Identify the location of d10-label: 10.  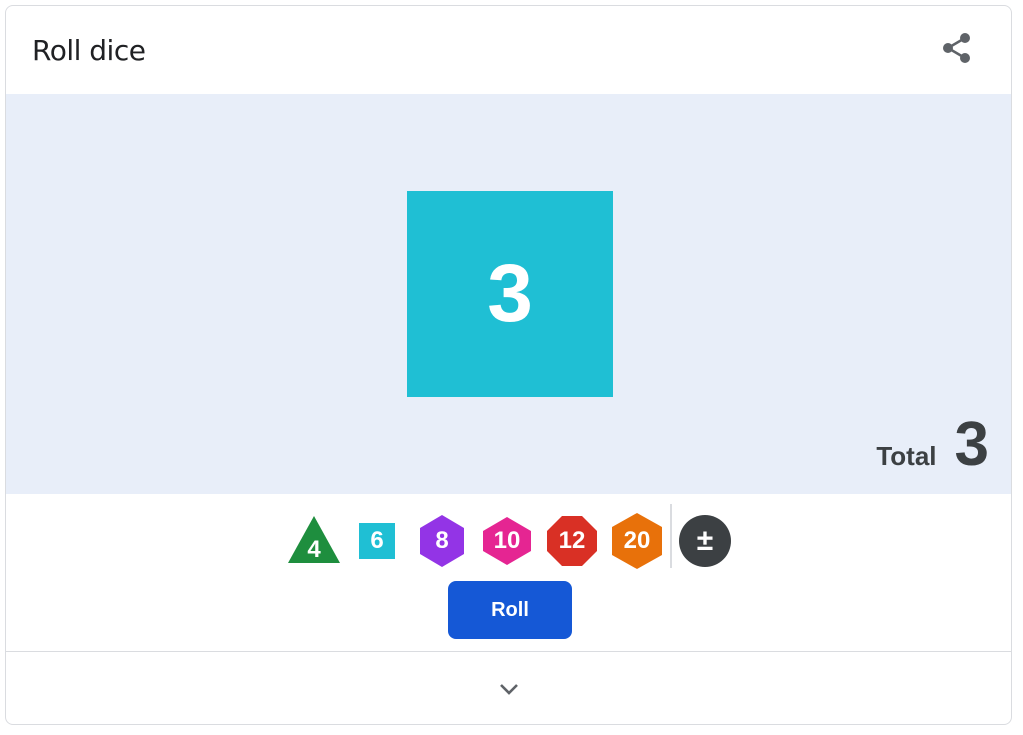
(507, 540).